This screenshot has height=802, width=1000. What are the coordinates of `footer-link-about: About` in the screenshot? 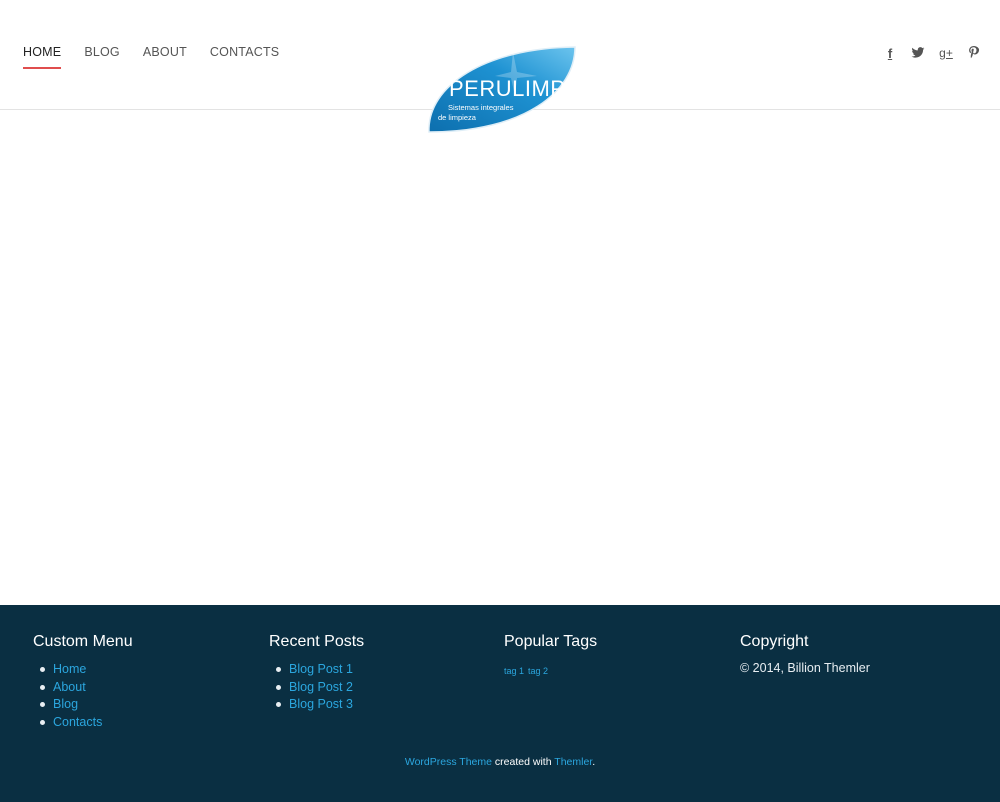 It's located at (69, 687).